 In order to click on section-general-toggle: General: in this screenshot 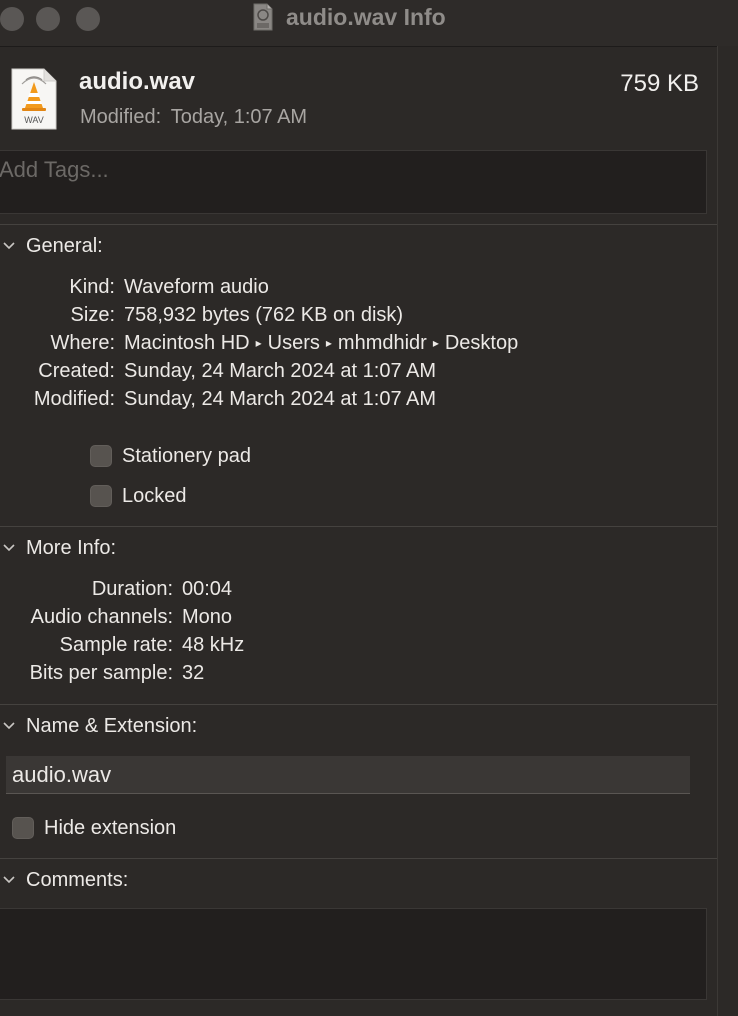, I will do `click(51, 246)`.